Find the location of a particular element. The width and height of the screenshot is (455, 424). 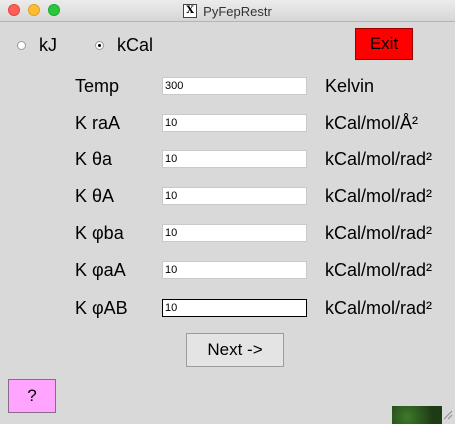

radio-kcal-indicator is located at coordinates (99, 45).